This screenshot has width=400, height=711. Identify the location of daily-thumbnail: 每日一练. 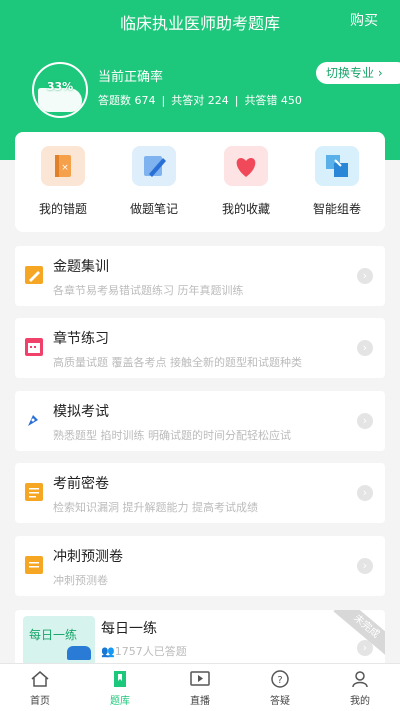
(59, 641).